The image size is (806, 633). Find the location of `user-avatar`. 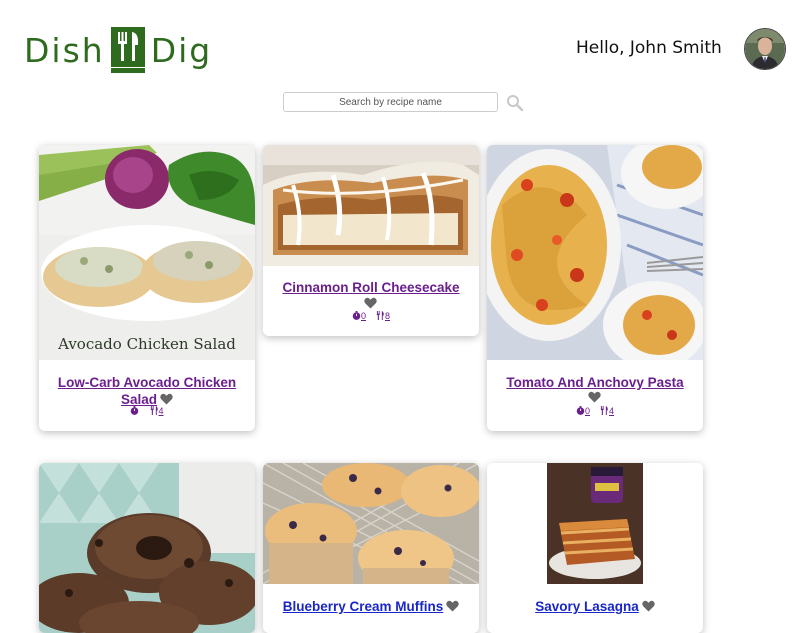

user-avatar is located at coordinates (765, 49).